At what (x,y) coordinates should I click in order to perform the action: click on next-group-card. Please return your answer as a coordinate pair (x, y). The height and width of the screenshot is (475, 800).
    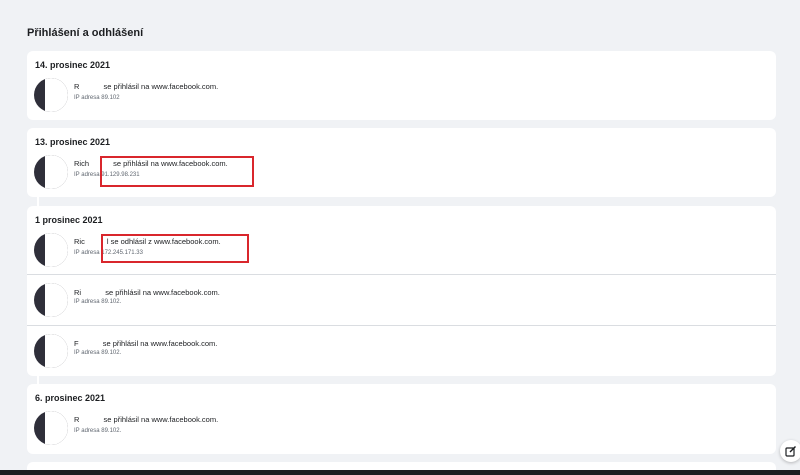
    Looking at the image, I should click on (401, 466).